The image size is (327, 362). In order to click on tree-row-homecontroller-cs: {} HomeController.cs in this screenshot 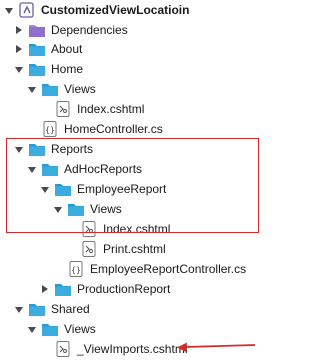, I will do `click(95, 129)`.